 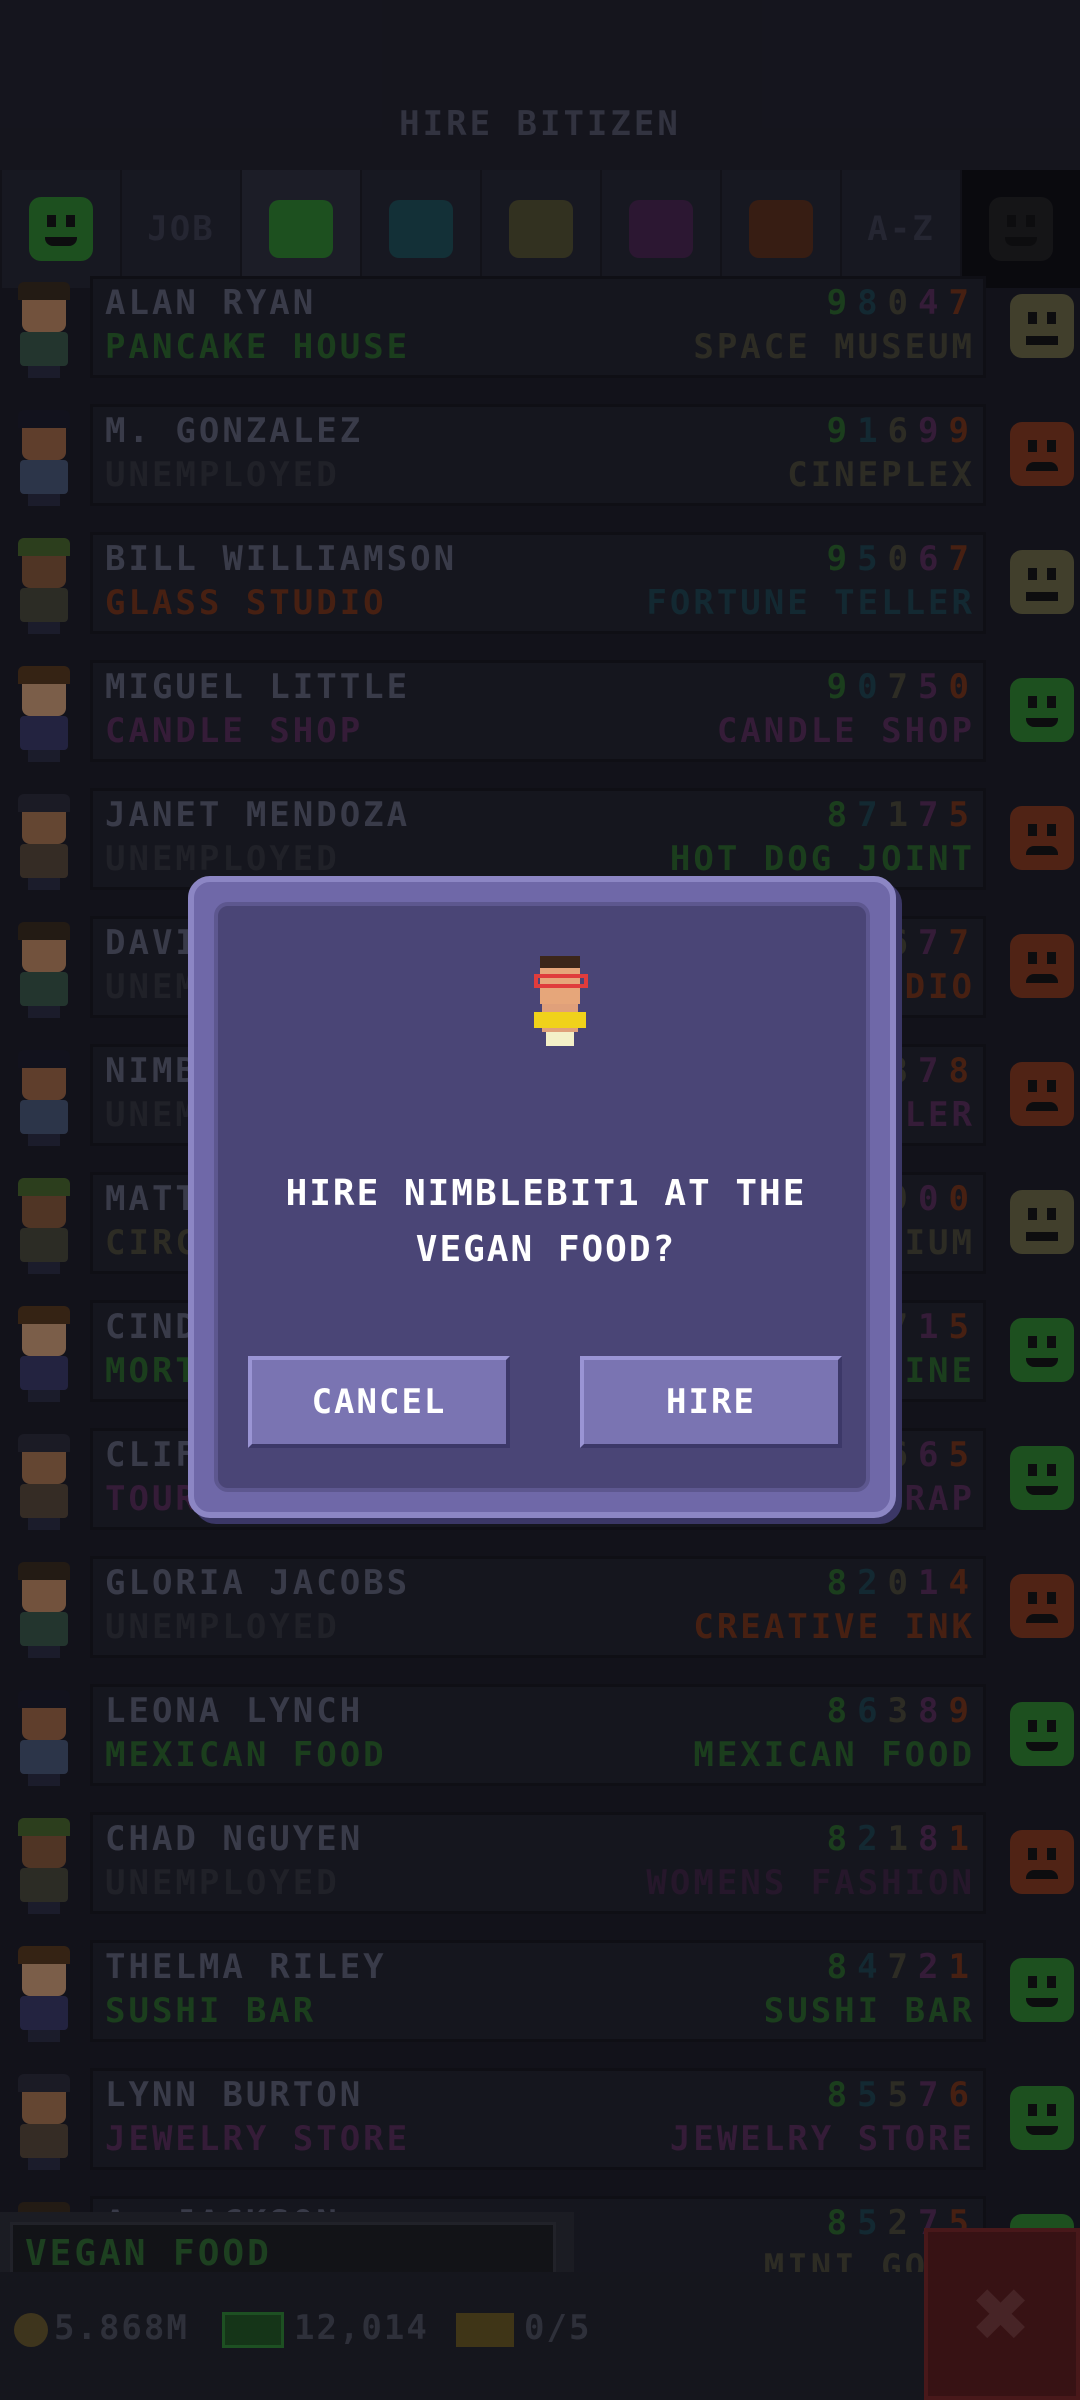 I want to click on bitizen-sprite-icon, so click(x=560, y=1001).